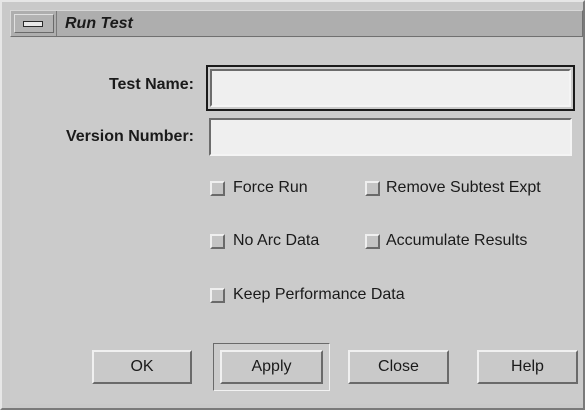 The height and width of the screenshot is (410, 585). I want to click on no-arc-data-label: No Arc Data, so click(276, 241).